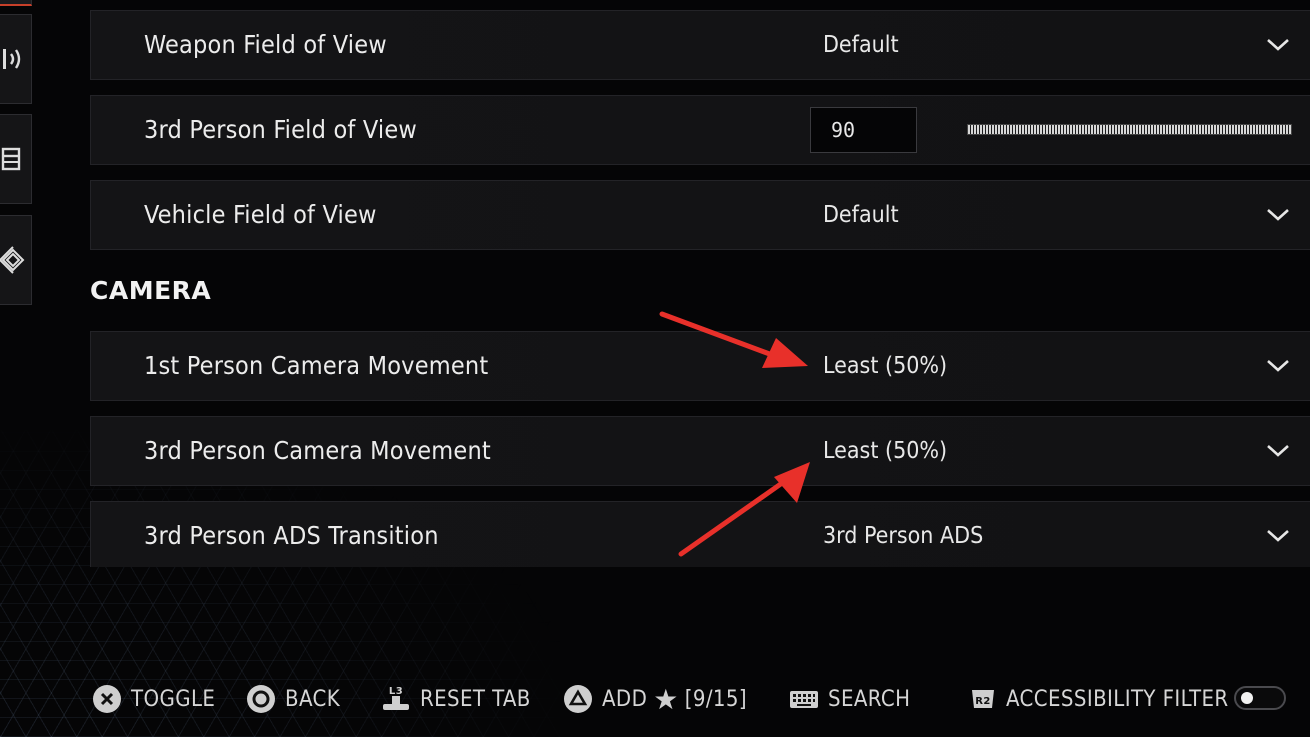 The height and width of the screenshot is (737, 1310). I want to click on footer-add-favorite: ADD ★ [9/15], so click(655, 699).